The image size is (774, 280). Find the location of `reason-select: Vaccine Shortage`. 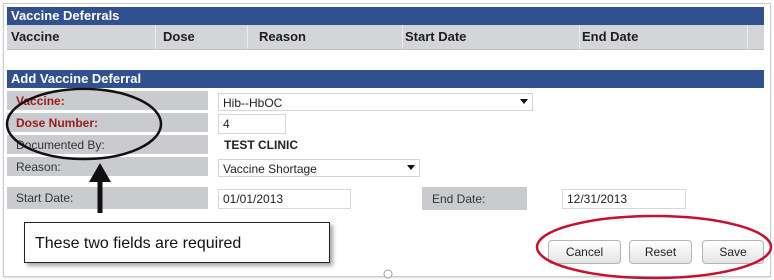

reason-select: Vaccine Shortage is located at coordinates (319, 168).